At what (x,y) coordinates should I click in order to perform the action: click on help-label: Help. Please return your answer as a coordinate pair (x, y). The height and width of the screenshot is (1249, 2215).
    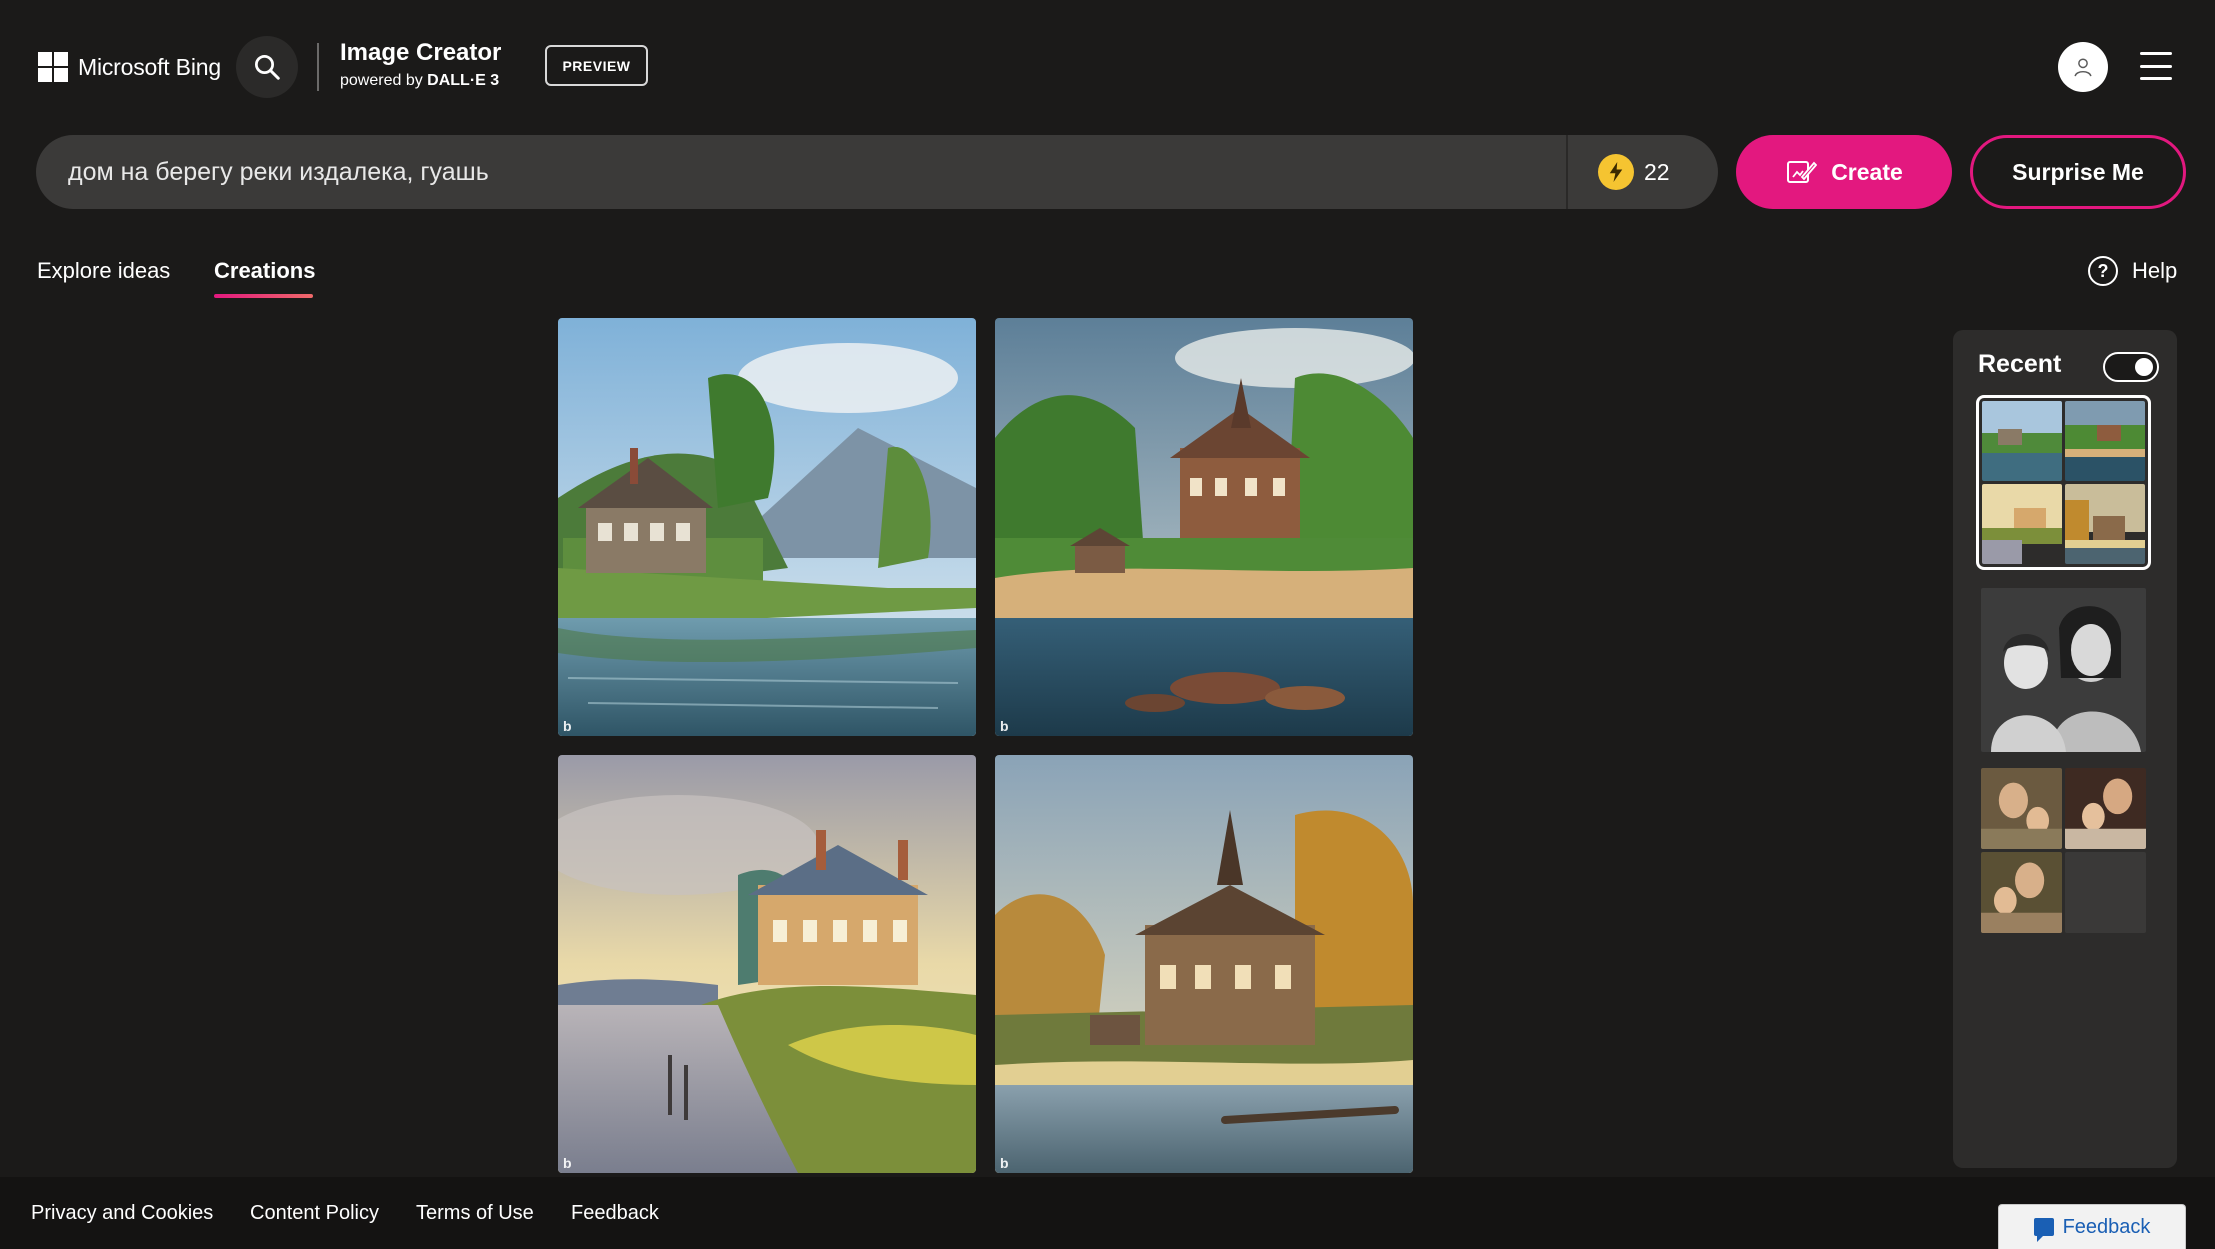
    Looking at the image, I should click on (2155, 270).